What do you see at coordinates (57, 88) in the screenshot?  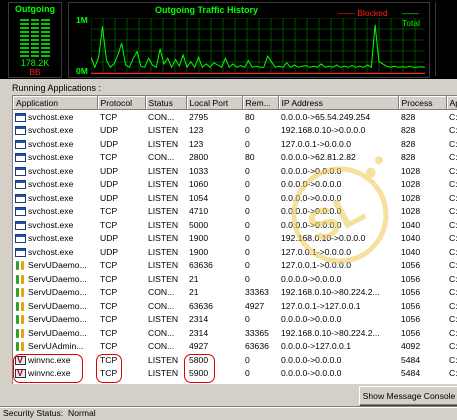 I see `running-applications-label: Running Applications :` at bounding box center [57, 88].